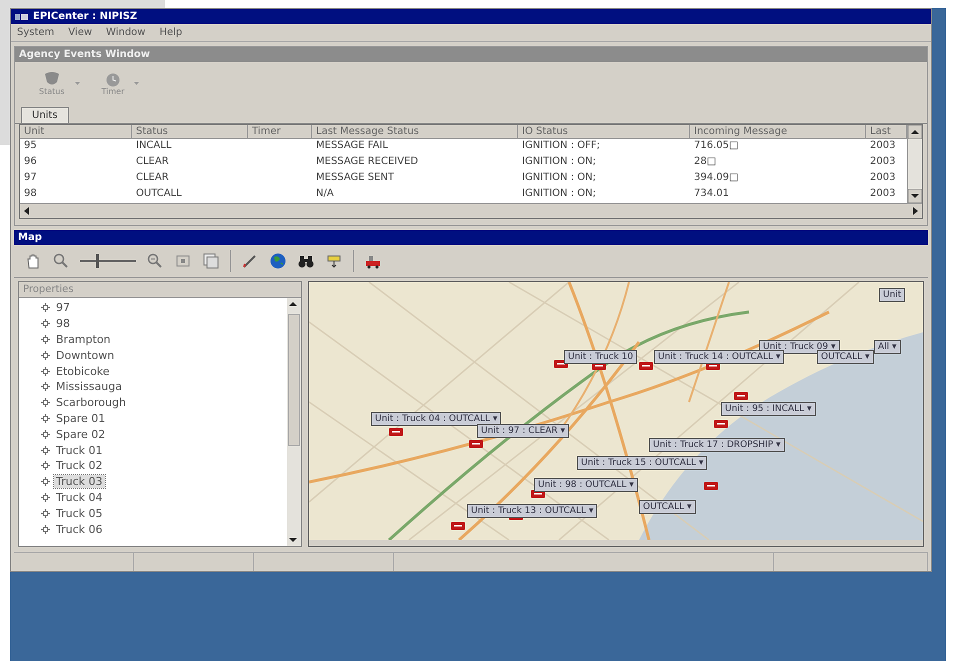 This screenshot has width=960, height=661. What do you see at coordinates (170, 32) in the screenshot?
I see `menu-item: Help` at bounding box center [170, 32].